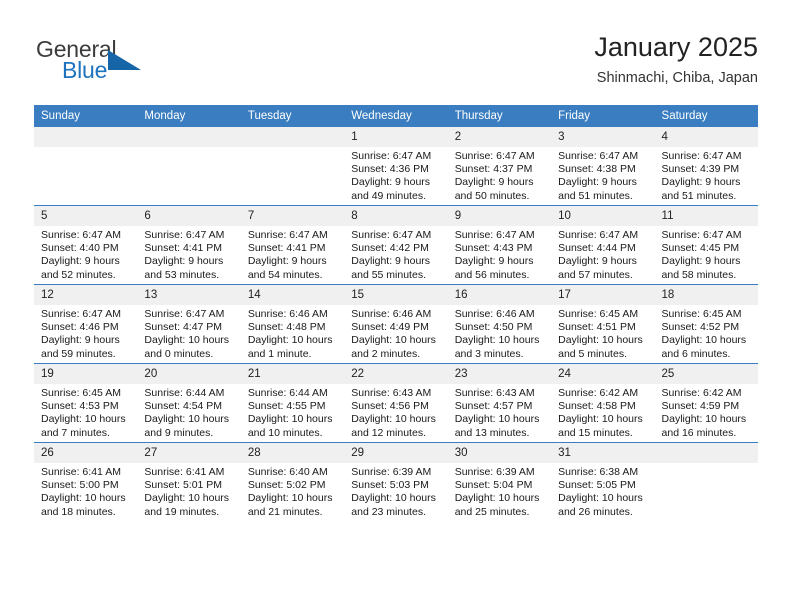  Describe the element at coordinates (124, 60) in the screenshot. I see `triangle-logo-icon` at that location.